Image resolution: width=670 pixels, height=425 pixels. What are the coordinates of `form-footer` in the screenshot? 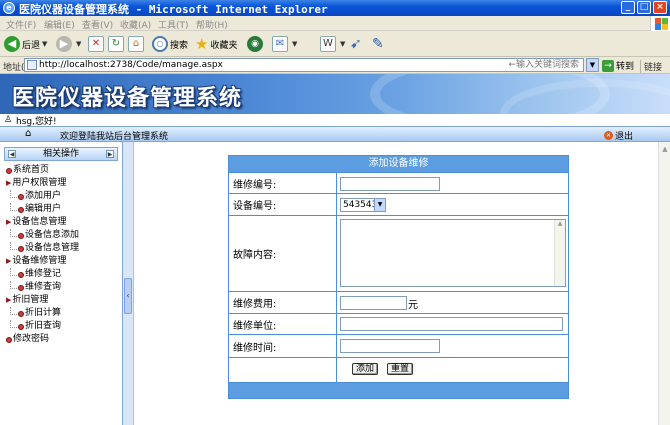 It's located at (398, 390).